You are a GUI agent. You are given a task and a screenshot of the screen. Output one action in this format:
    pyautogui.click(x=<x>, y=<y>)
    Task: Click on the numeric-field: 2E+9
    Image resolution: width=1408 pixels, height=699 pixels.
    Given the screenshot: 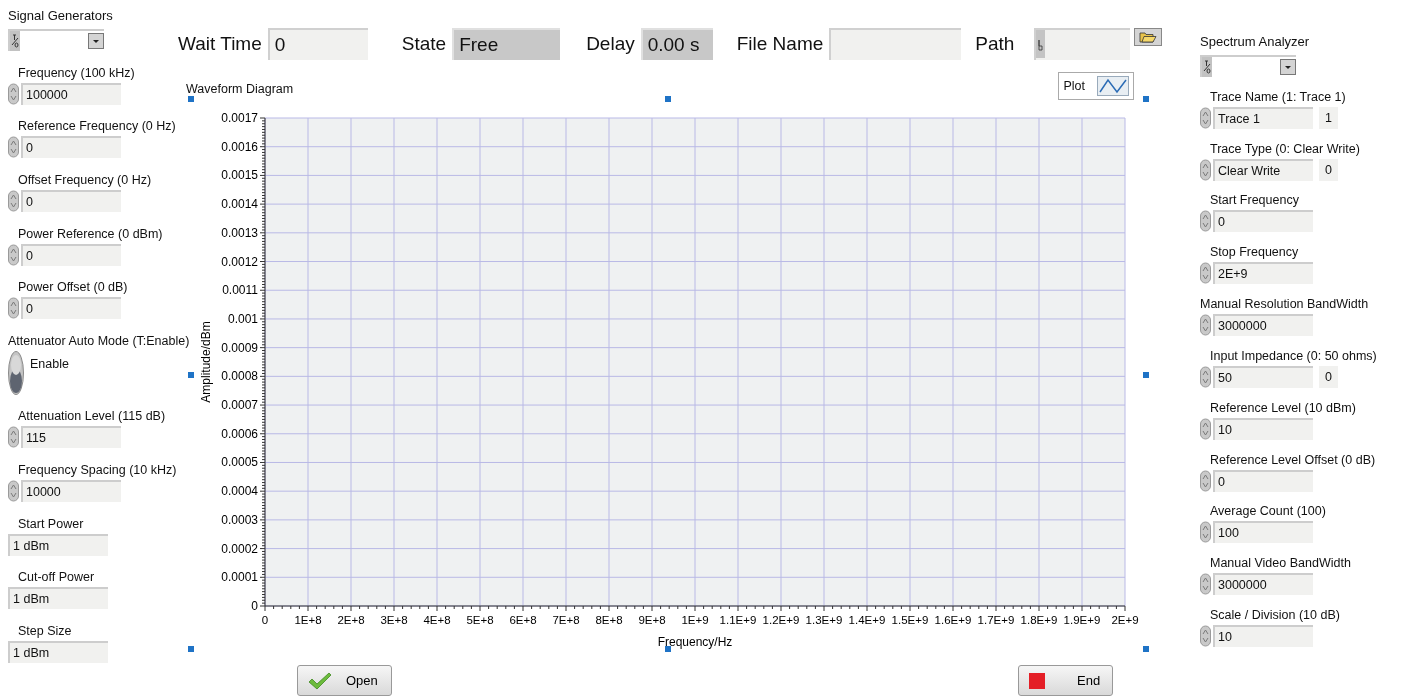 What is the action you would take?
    pyautogui.click(x=1263, y=273)
    